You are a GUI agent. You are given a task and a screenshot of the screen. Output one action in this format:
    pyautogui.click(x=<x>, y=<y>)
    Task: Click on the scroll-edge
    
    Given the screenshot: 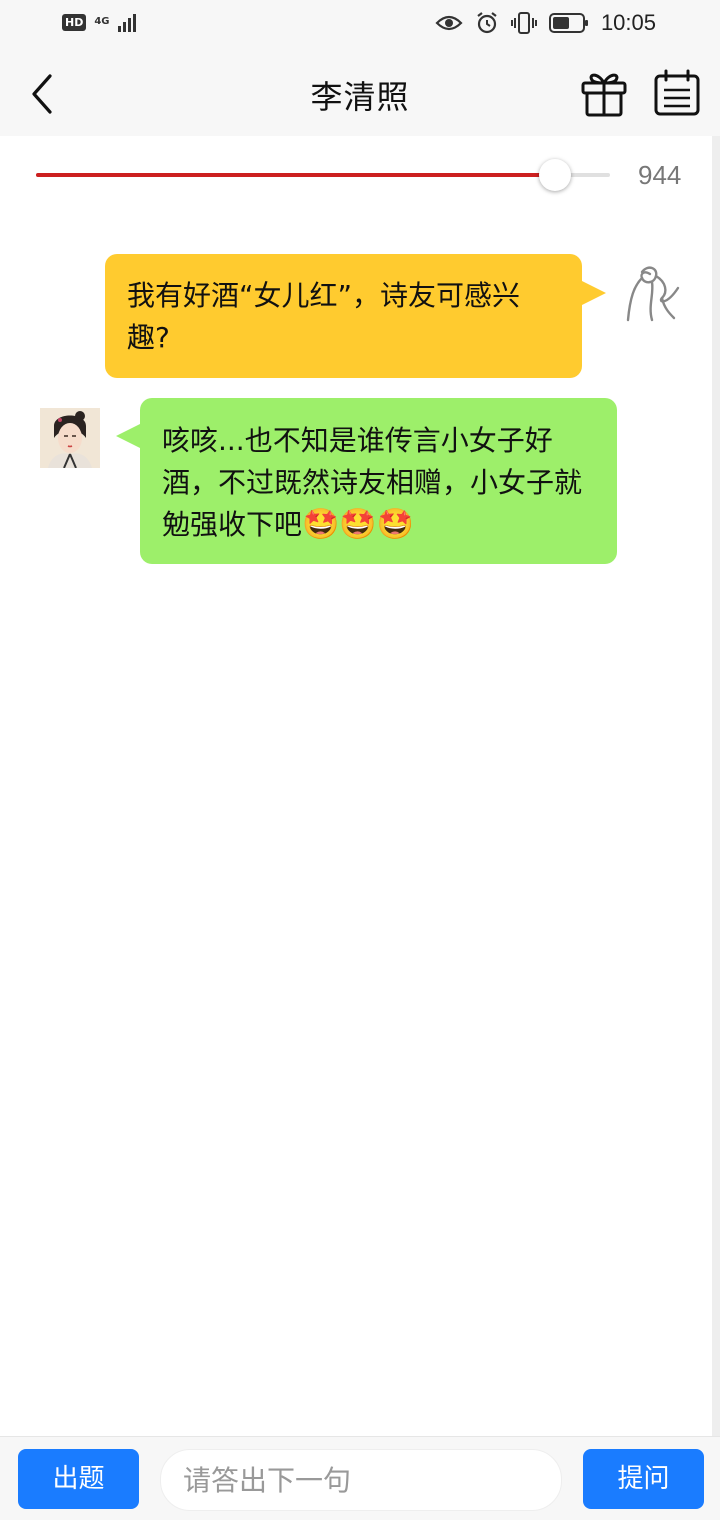 What is the action you would take?
    pyautogui.click(x=716, y=786)
    